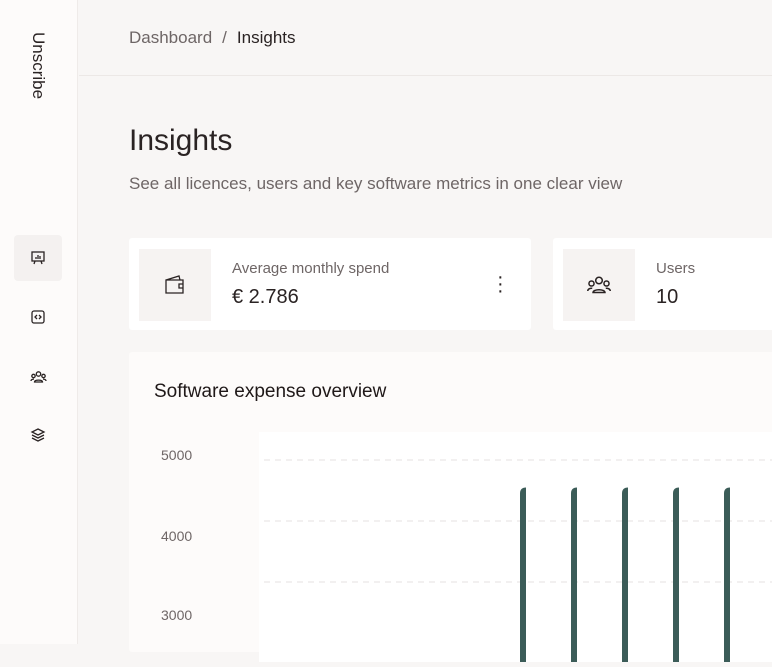 This screenshot has width=772, height=667. I want to click on nav-users, so click(38, 377).